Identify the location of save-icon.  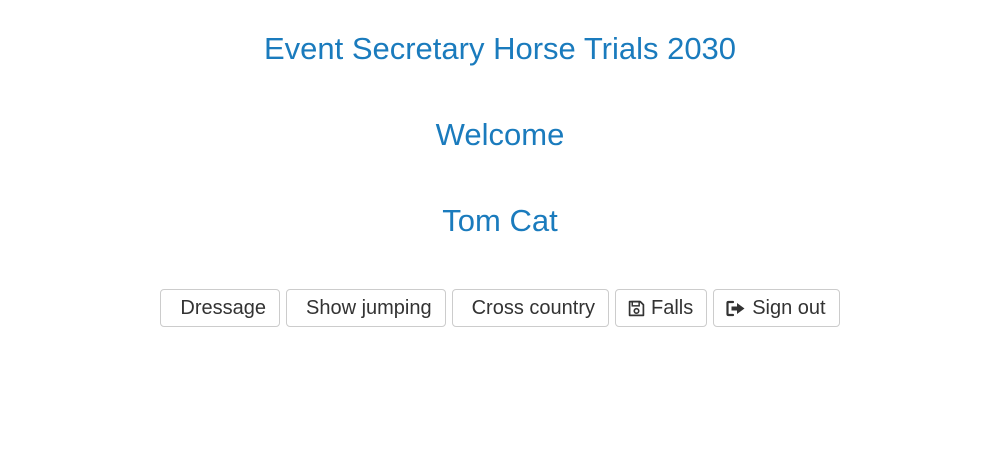
(636, 308).